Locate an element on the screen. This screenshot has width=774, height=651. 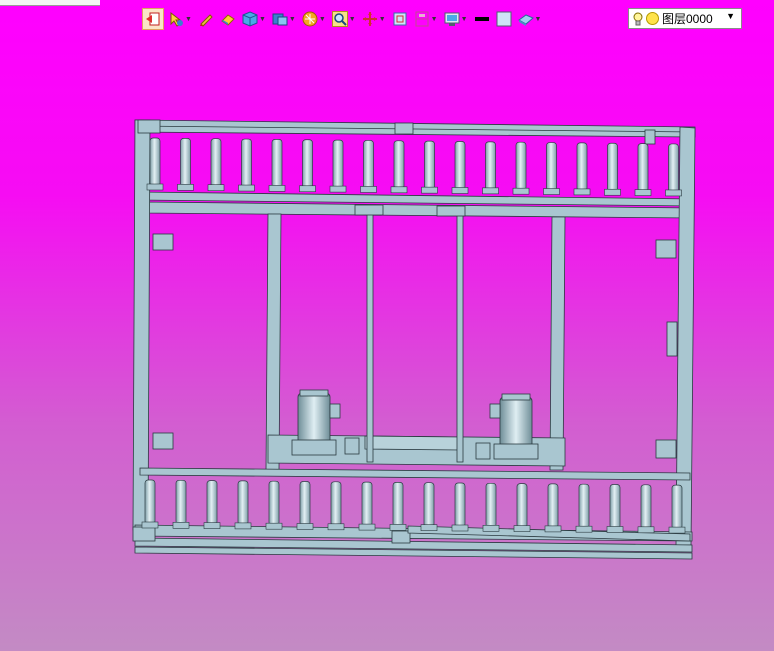
bottom-roller-row is located at coordinates (413, 506).